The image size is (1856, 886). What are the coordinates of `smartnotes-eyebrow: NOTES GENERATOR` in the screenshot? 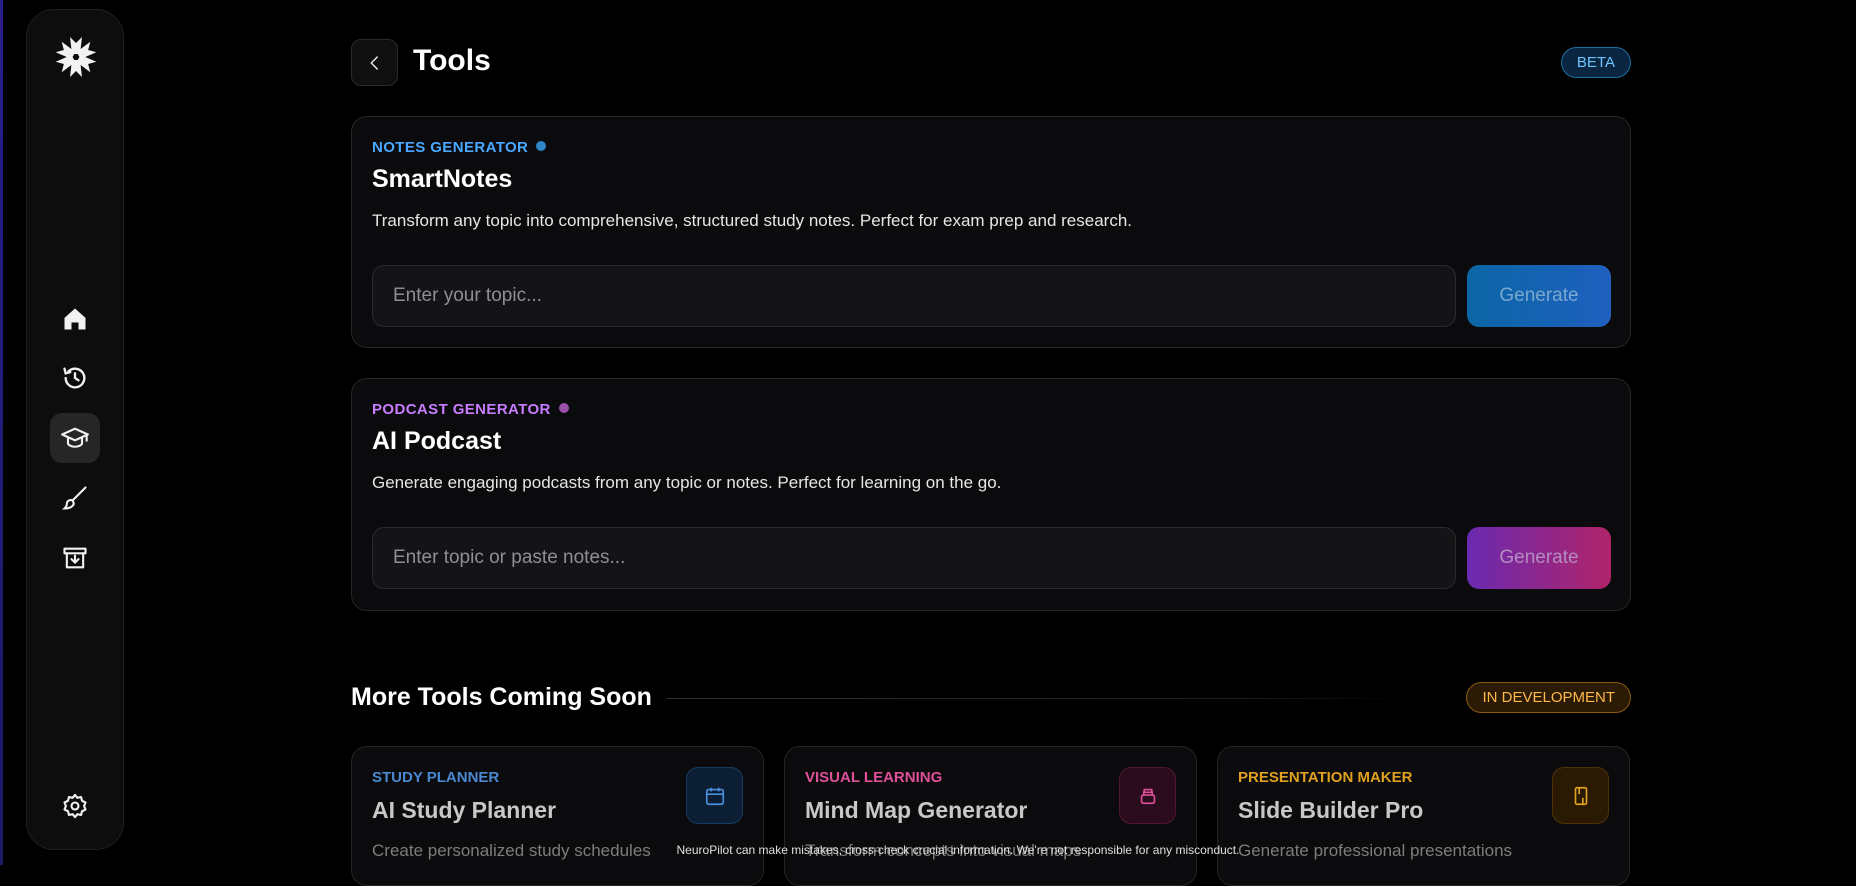 It's located at (459, 147).